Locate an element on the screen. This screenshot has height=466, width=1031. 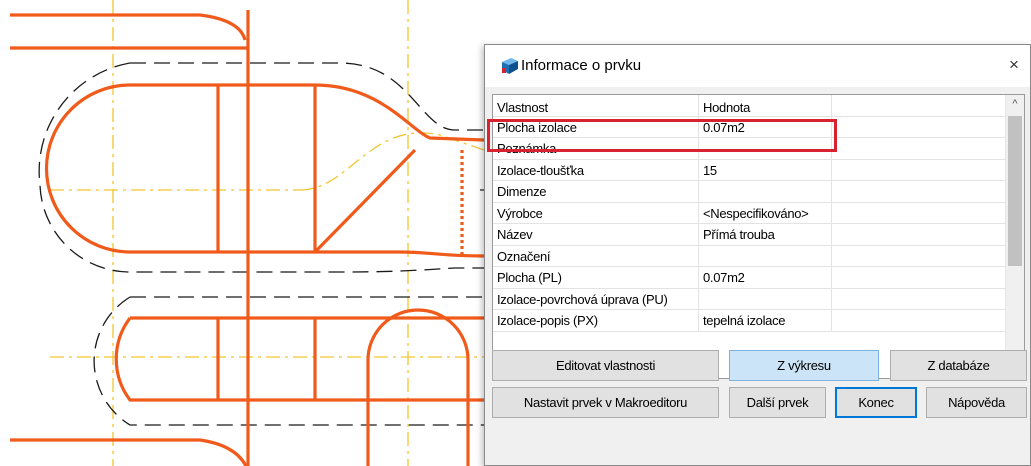
from-drawing-button: Z výkresu is located at coordinates (804, 365).